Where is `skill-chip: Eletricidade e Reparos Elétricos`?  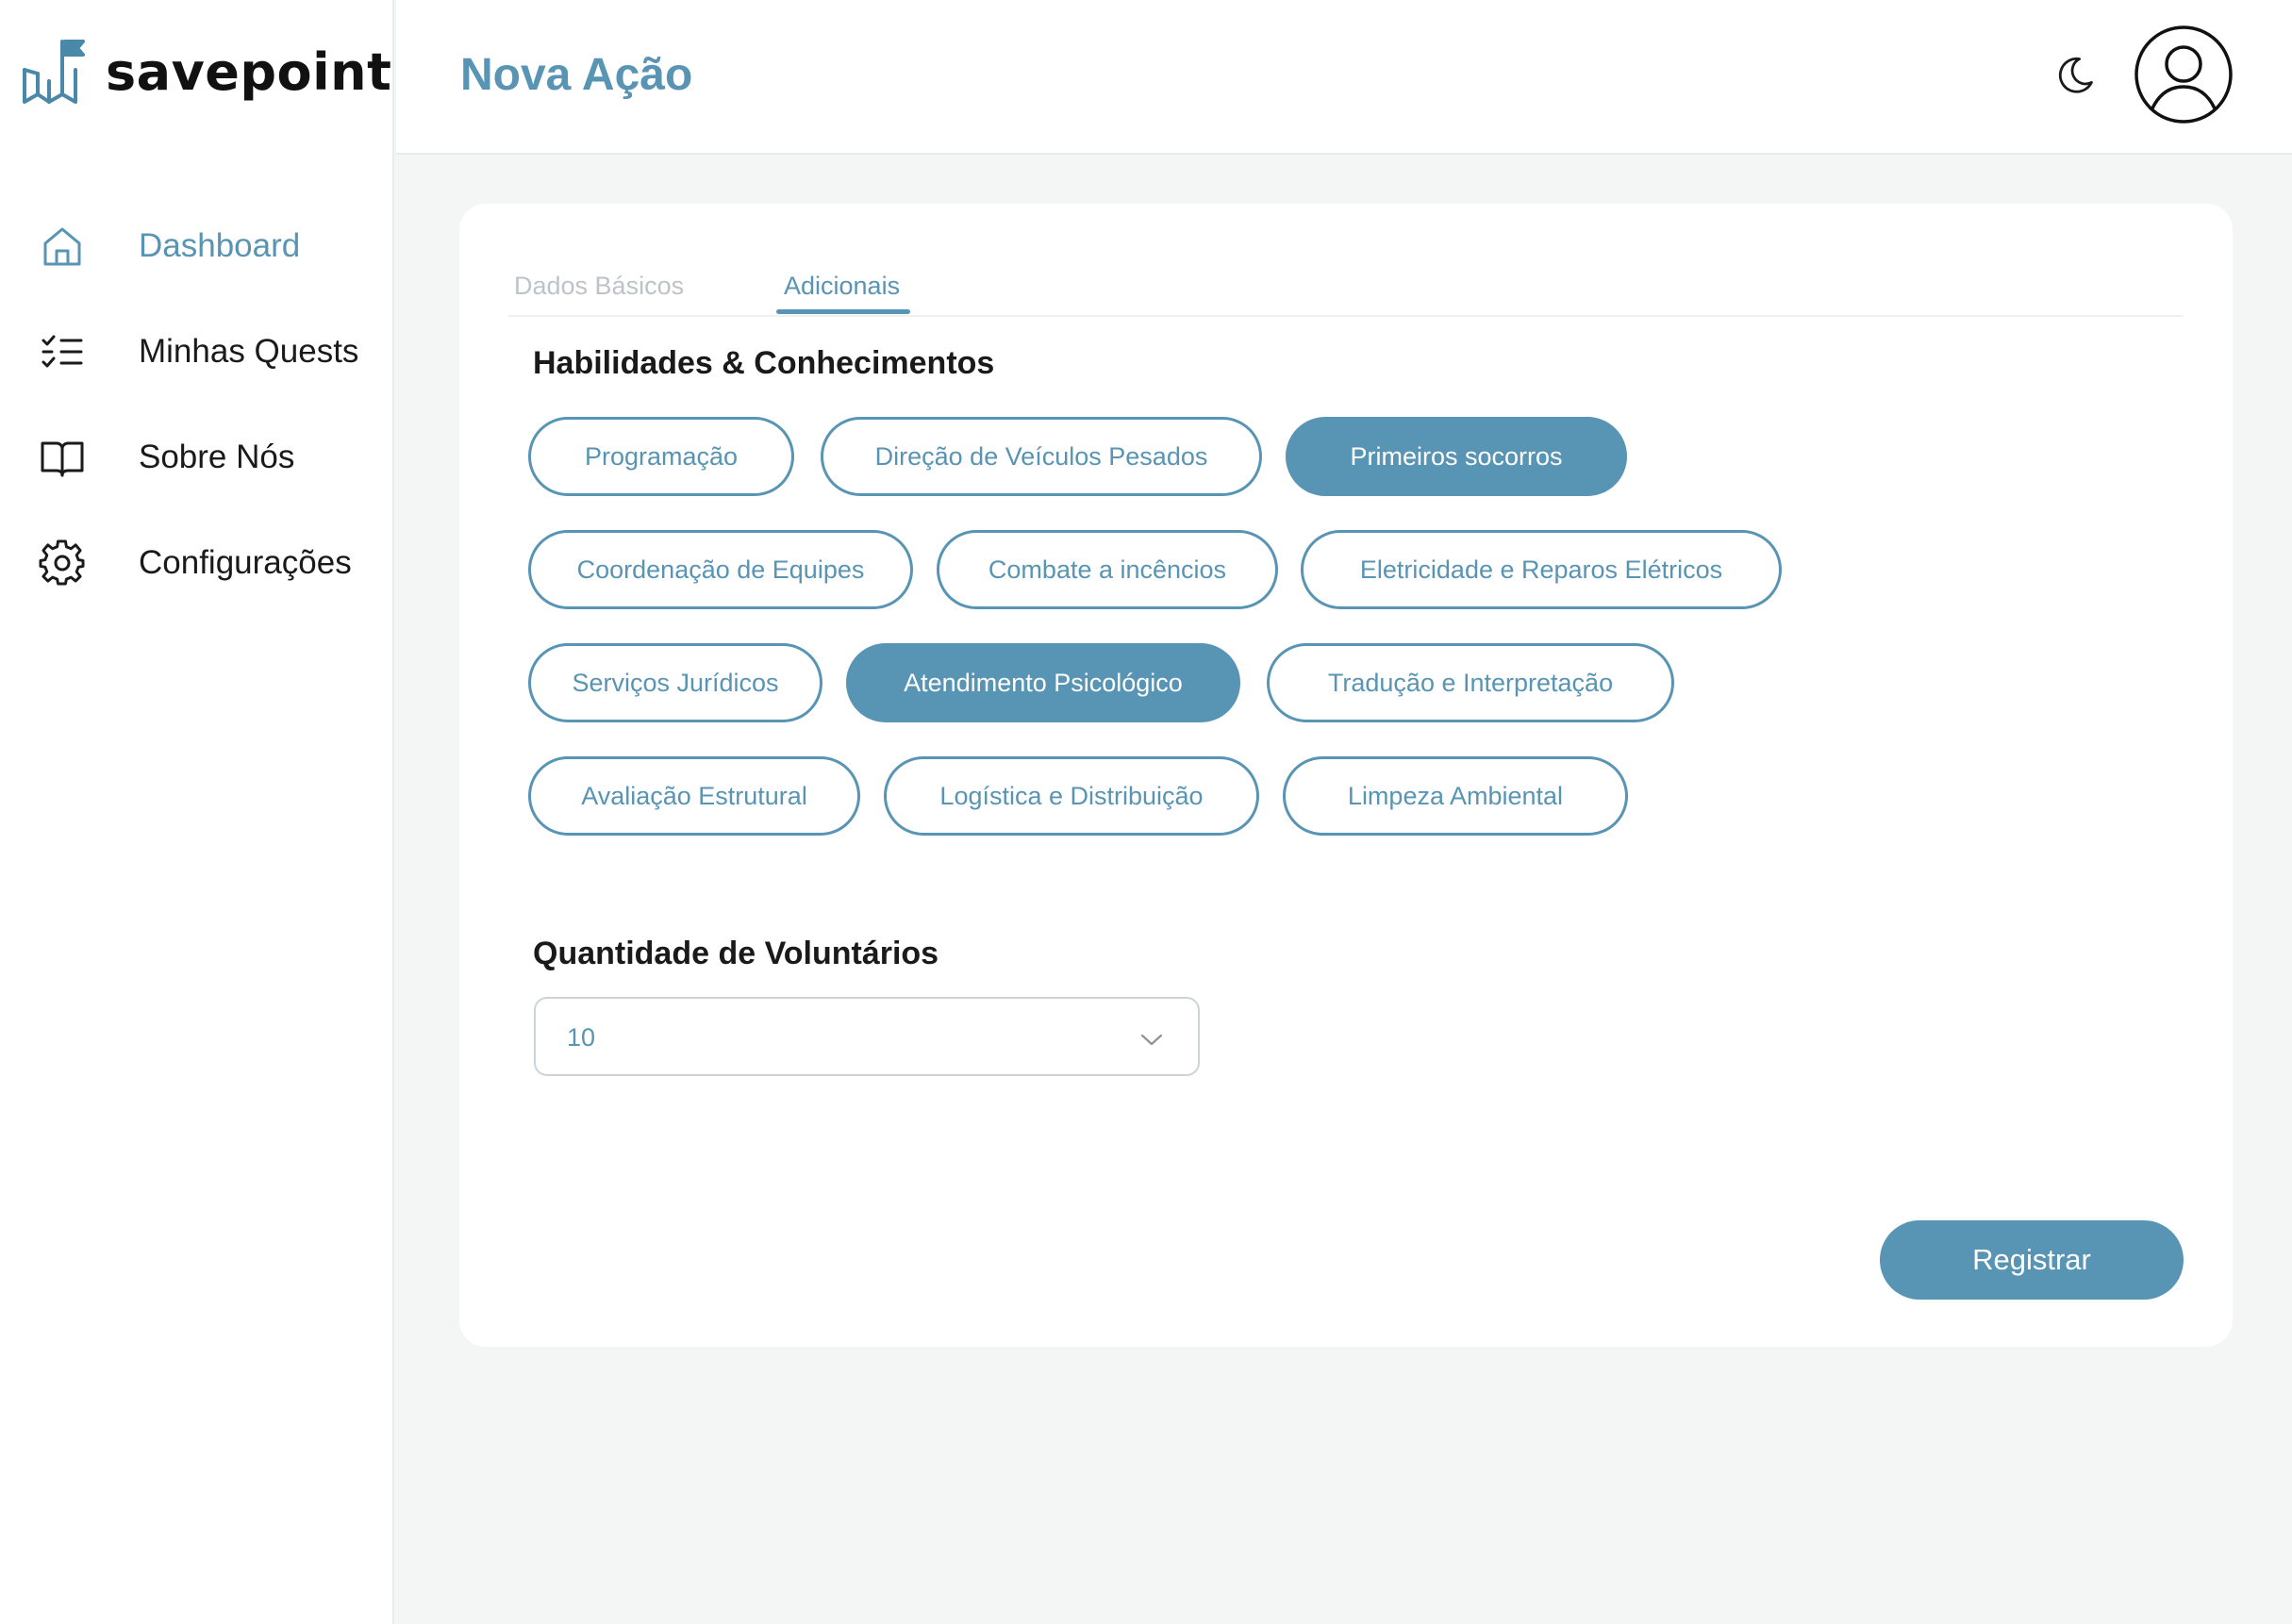
skill-chip: Eletricidade e Reparos Elétricos is located at coordinates (1541, 569).